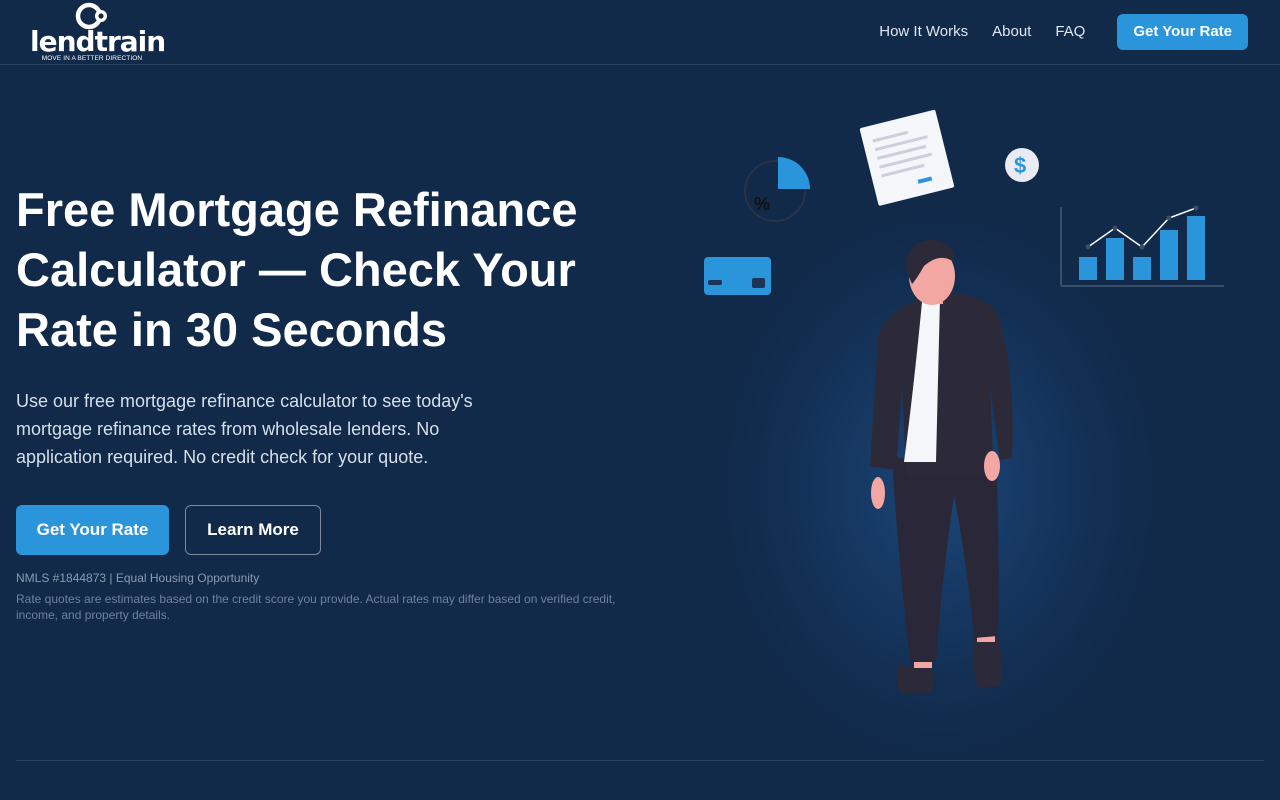 This screenshot has height=800, width=1280. What do you see at coordinates (640, 760) in the screenshot?
I see `section-divider` at bounding box center [640, 760].